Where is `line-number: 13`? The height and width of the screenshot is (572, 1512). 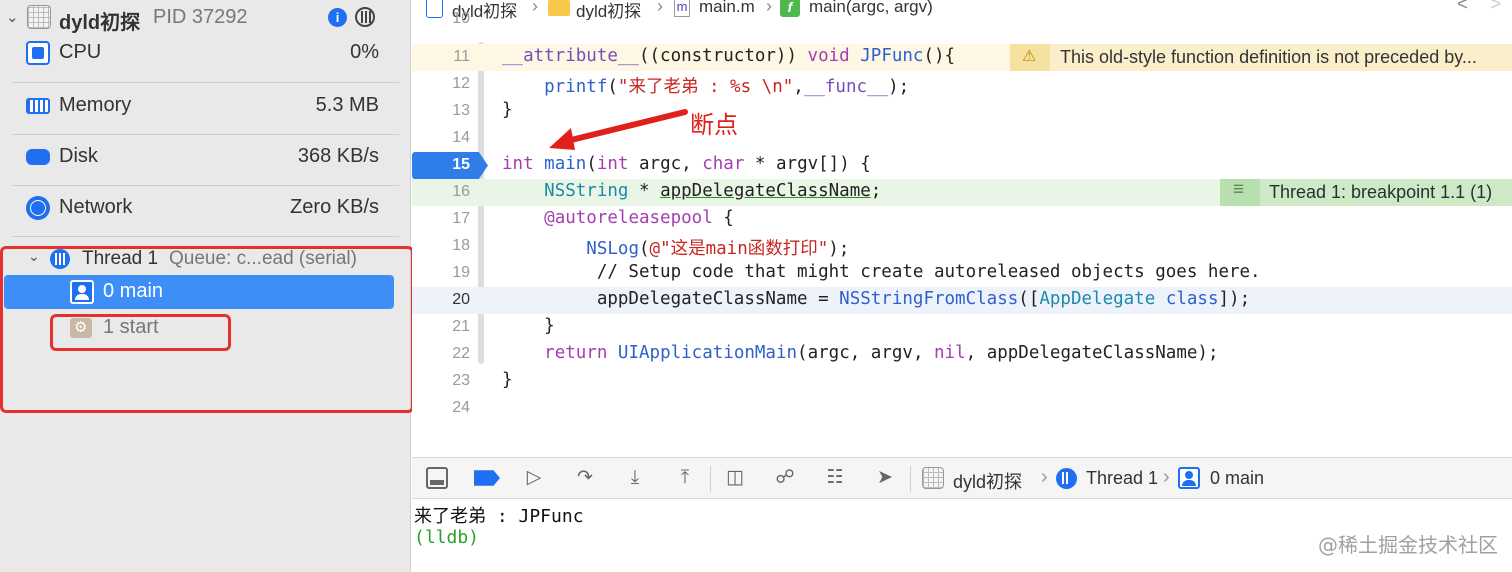 line-number: 13 is located at coordinates (461, 110).